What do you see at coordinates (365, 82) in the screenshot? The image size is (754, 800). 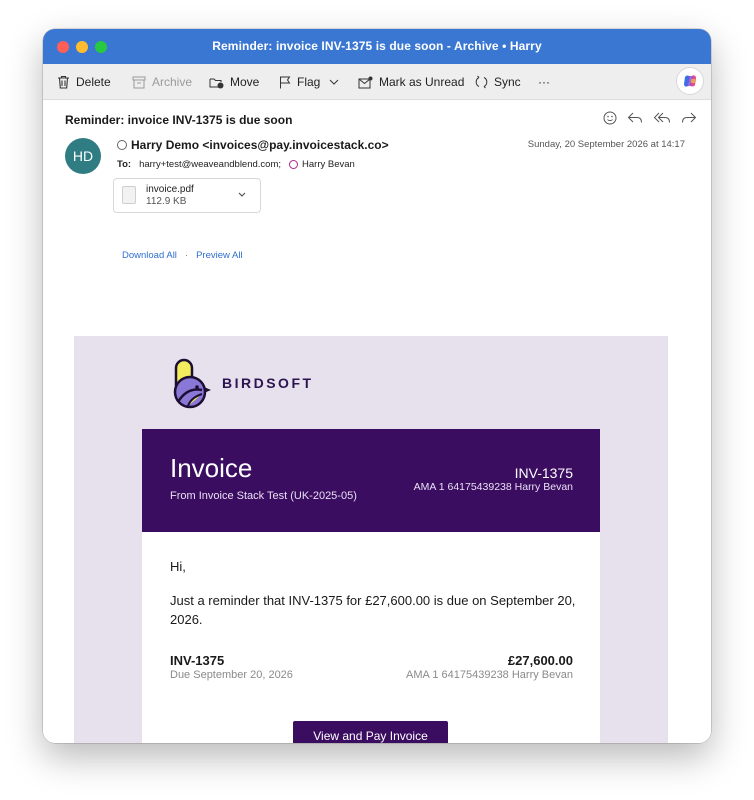 I see `envelope-unread-icon` at bounding box center [365, 82].